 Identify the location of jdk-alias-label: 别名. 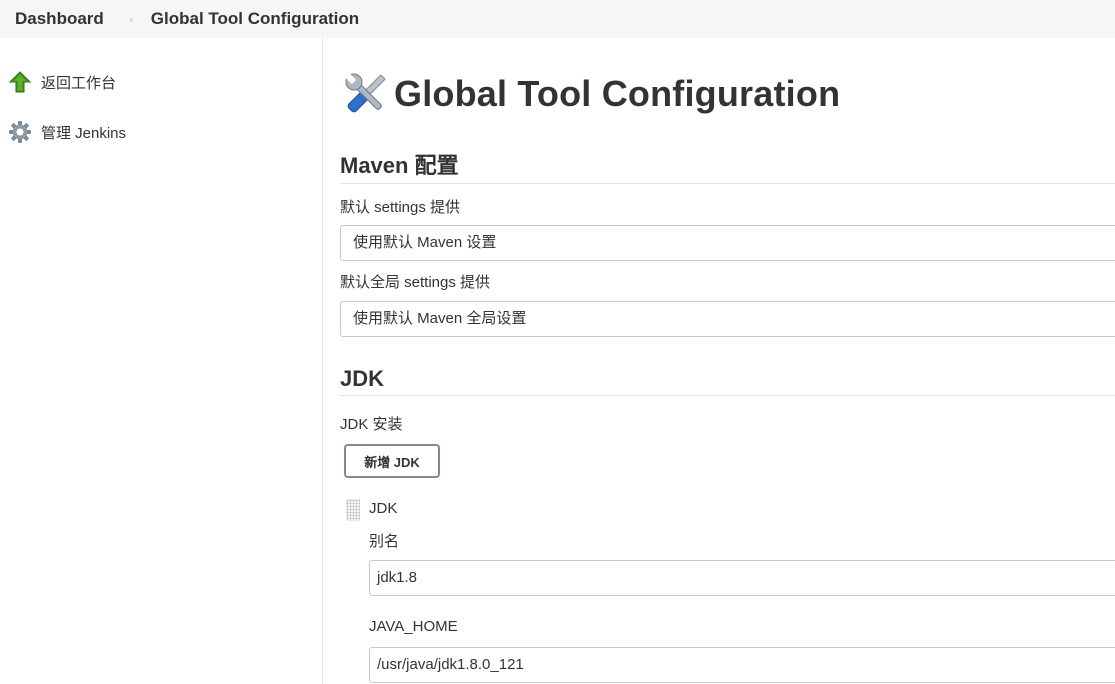
(384, 541).